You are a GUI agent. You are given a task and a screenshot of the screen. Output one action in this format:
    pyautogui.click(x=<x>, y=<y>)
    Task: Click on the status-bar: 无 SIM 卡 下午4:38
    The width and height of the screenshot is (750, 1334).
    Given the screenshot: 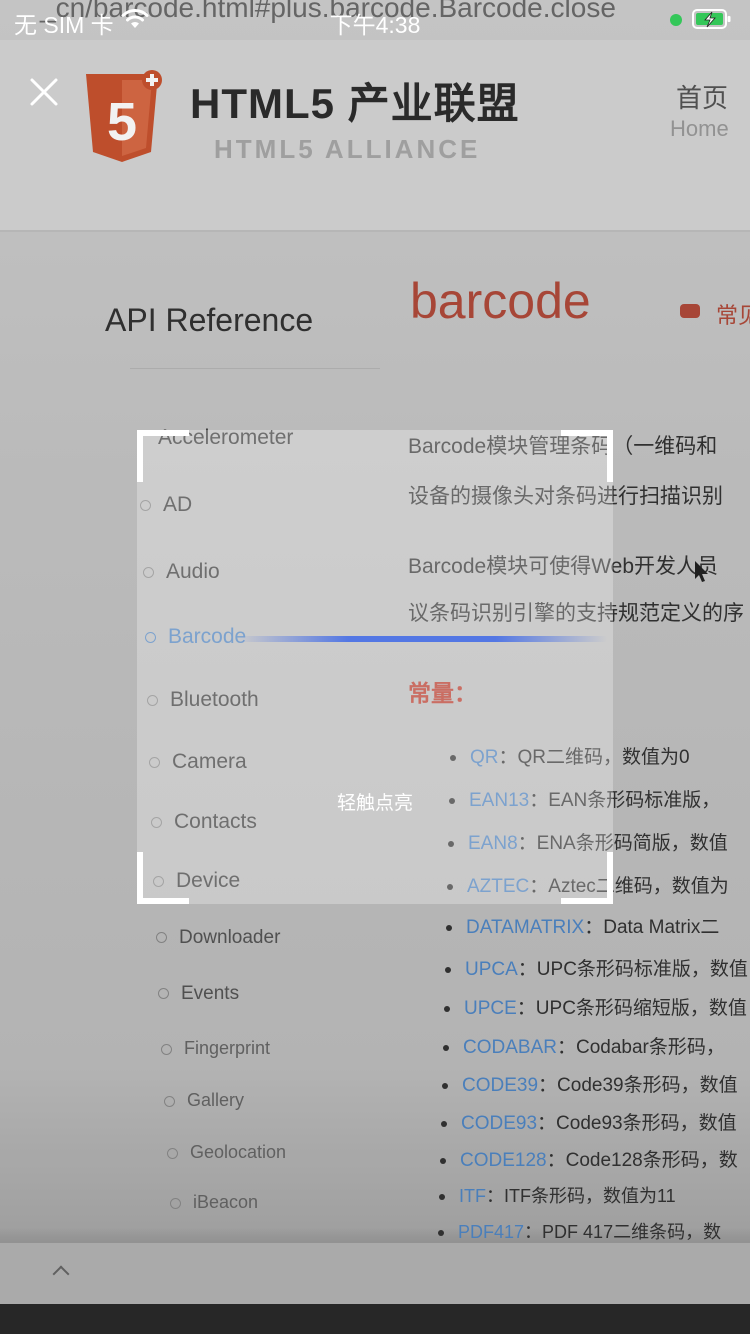 What is the action you would take?
    pyautogui.click(x=375, y=20)
    